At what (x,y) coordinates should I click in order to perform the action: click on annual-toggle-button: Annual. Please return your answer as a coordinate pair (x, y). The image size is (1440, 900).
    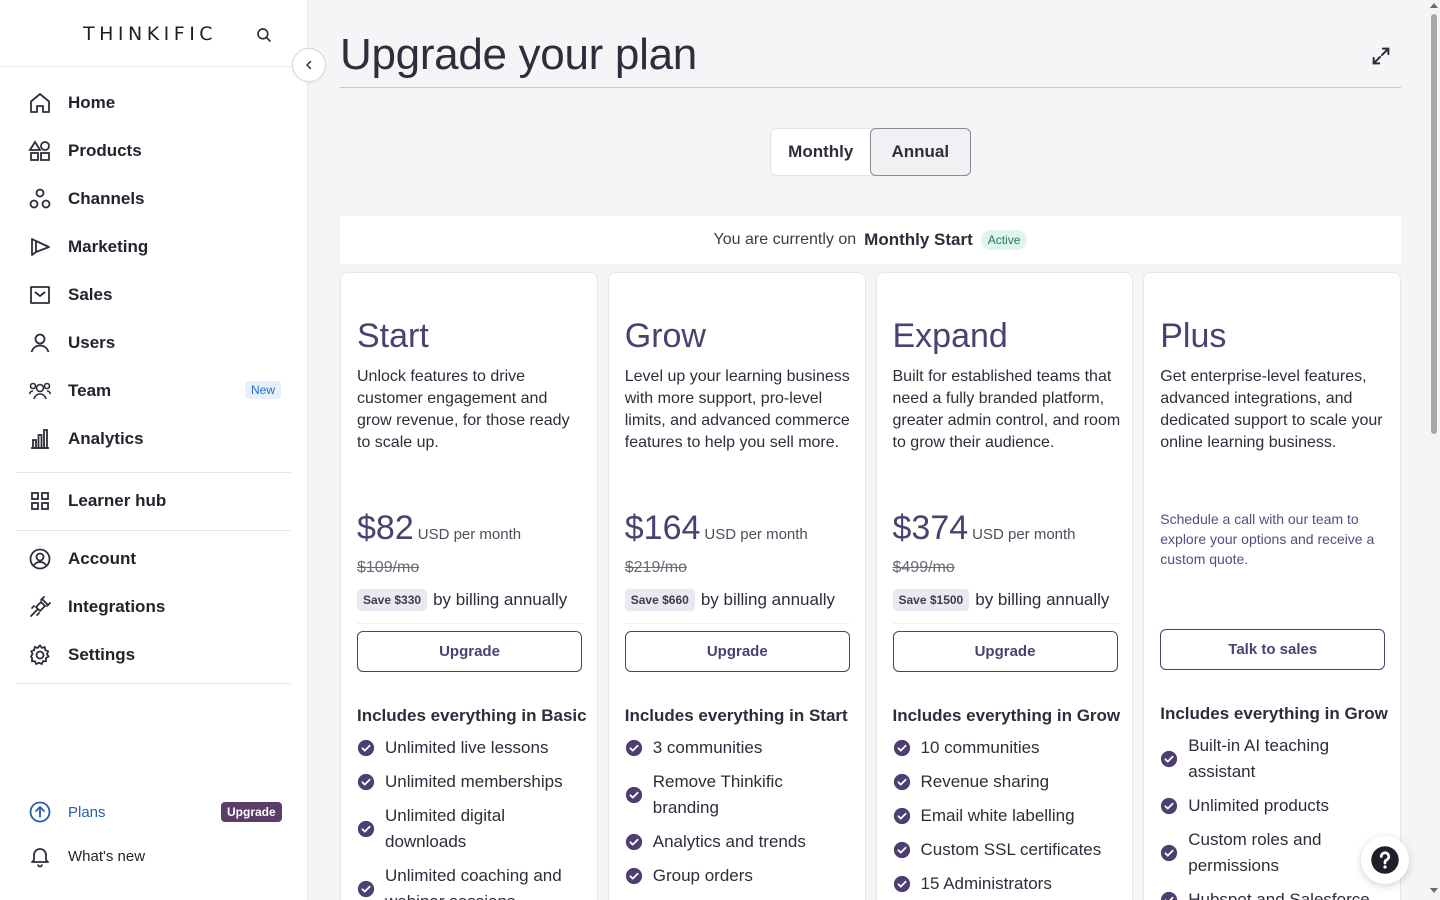
    Looking at the image, I should click on (920, 152).